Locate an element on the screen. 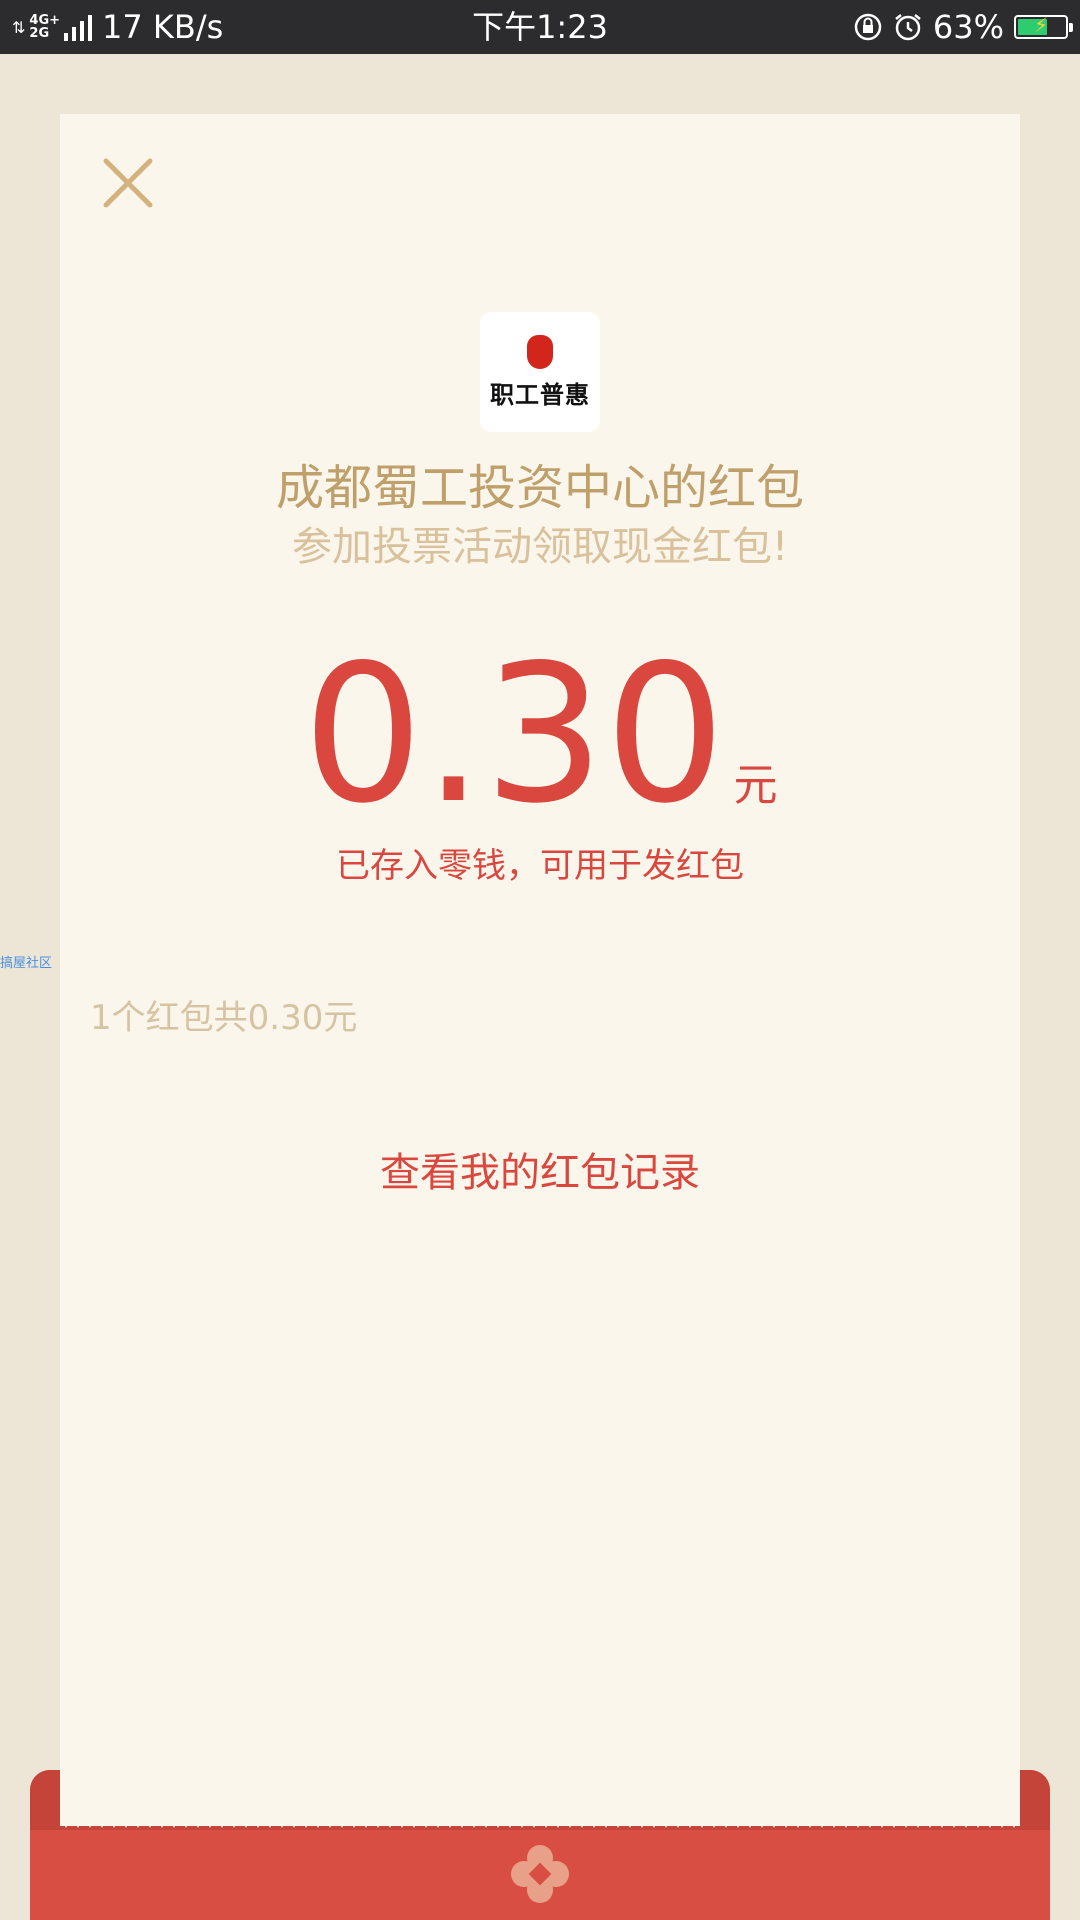 This screenshot has height=1920, width=1080. sender-avatar: 职工普惠 is located at coordinates (540, 372).